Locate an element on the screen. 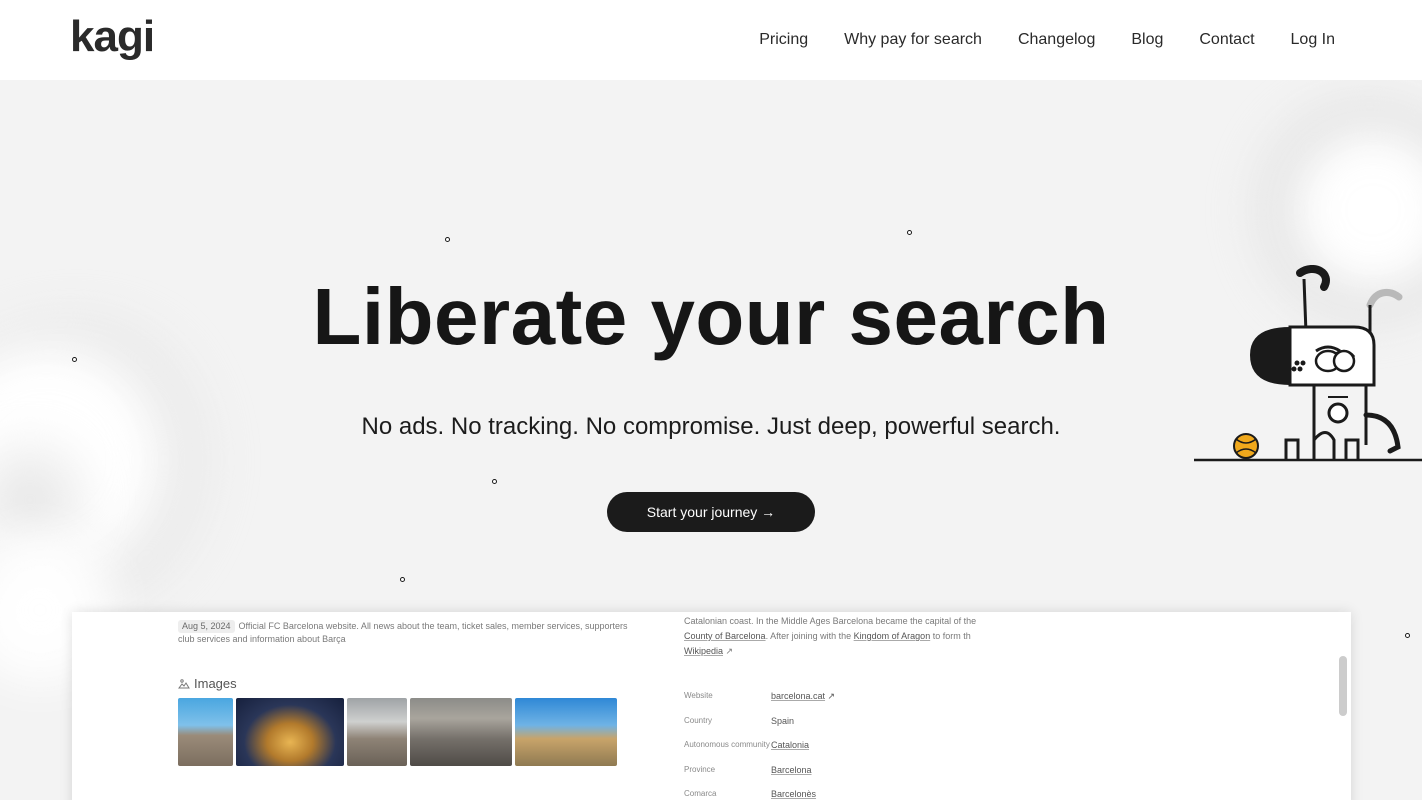 Image resolution: width=1422 pixels, height=800 pixels. knowledge-text: . After joining with the is located at coordinates (808, 636).